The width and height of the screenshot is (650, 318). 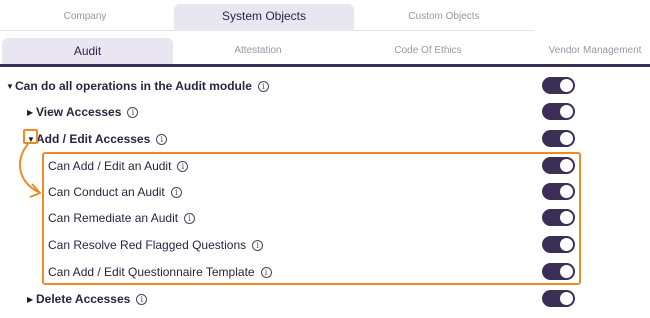 I want to click on module-tabs-underline, so click(x=325, y=65).